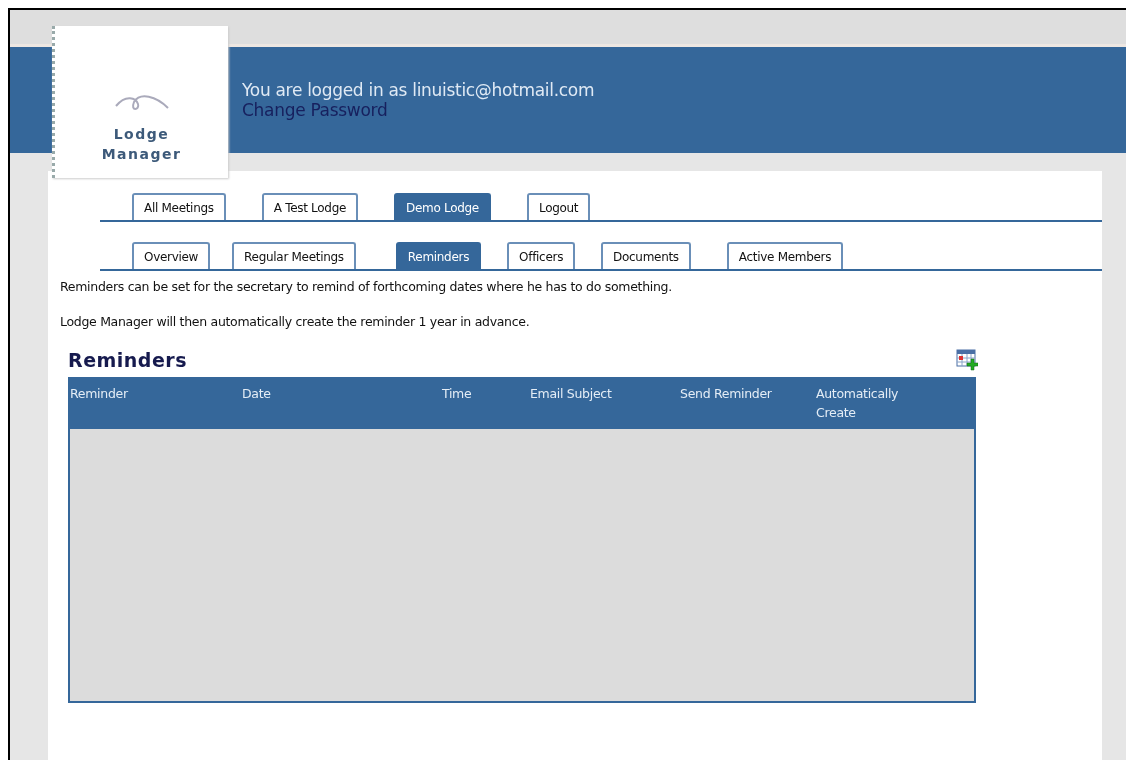  Describe the element at coordinates (366, 286) in the screenshot. I see `intro-text: Reminders can be set for the secretary to remind of forthcoming dates where he has to do something.` at that location.